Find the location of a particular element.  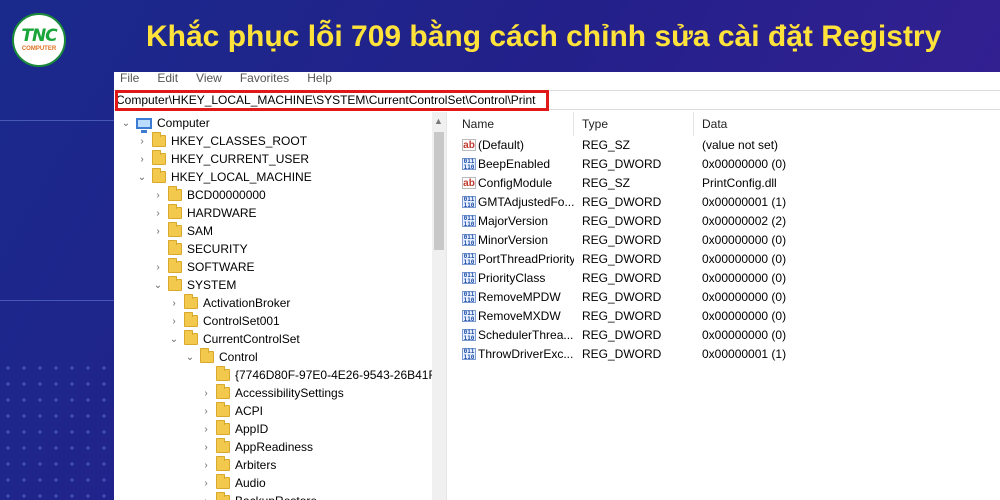

tree-item-label: AppReadiness is located at coordinates (274, 447).